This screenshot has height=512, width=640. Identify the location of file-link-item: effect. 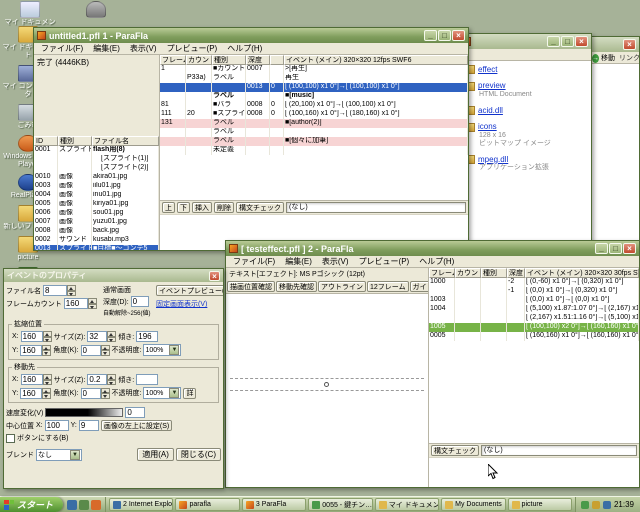
(525, 70).